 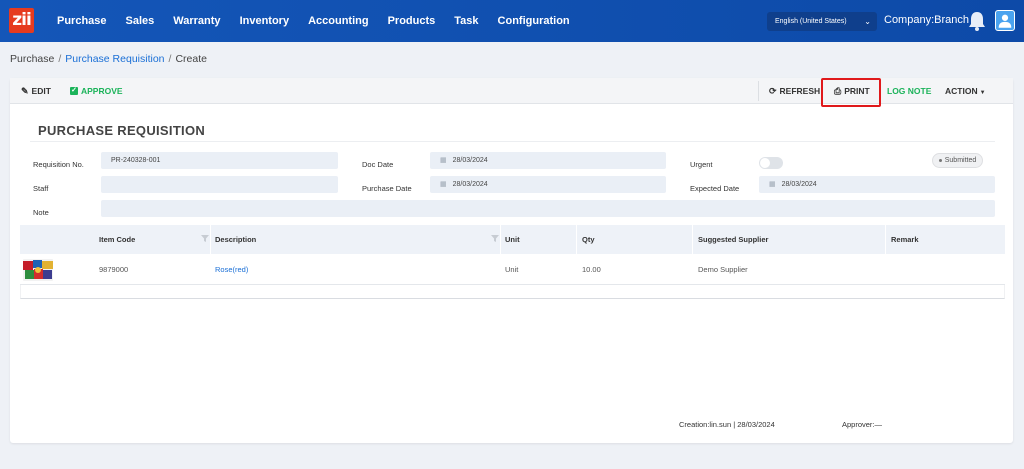 What do you see at coordinates (387, 188) in the screenshot?
I see `purchase-date-label: Purchase Date` at bounding box center [387, 188].